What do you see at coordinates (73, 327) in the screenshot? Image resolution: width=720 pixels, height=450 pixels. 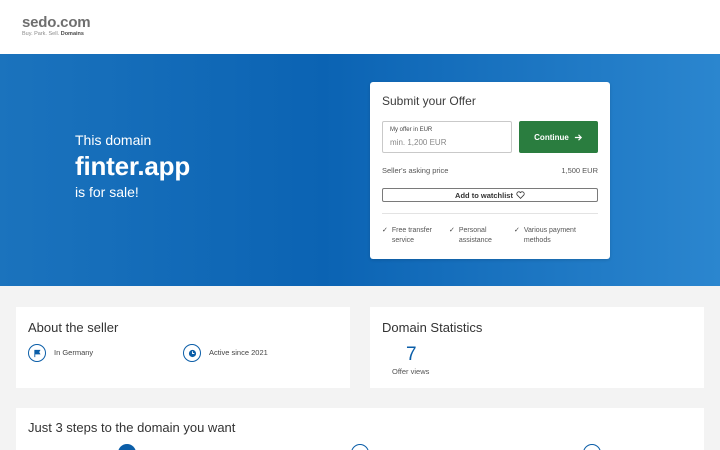 I see `seller-title: About the seller` at bounding box center [73, 327].